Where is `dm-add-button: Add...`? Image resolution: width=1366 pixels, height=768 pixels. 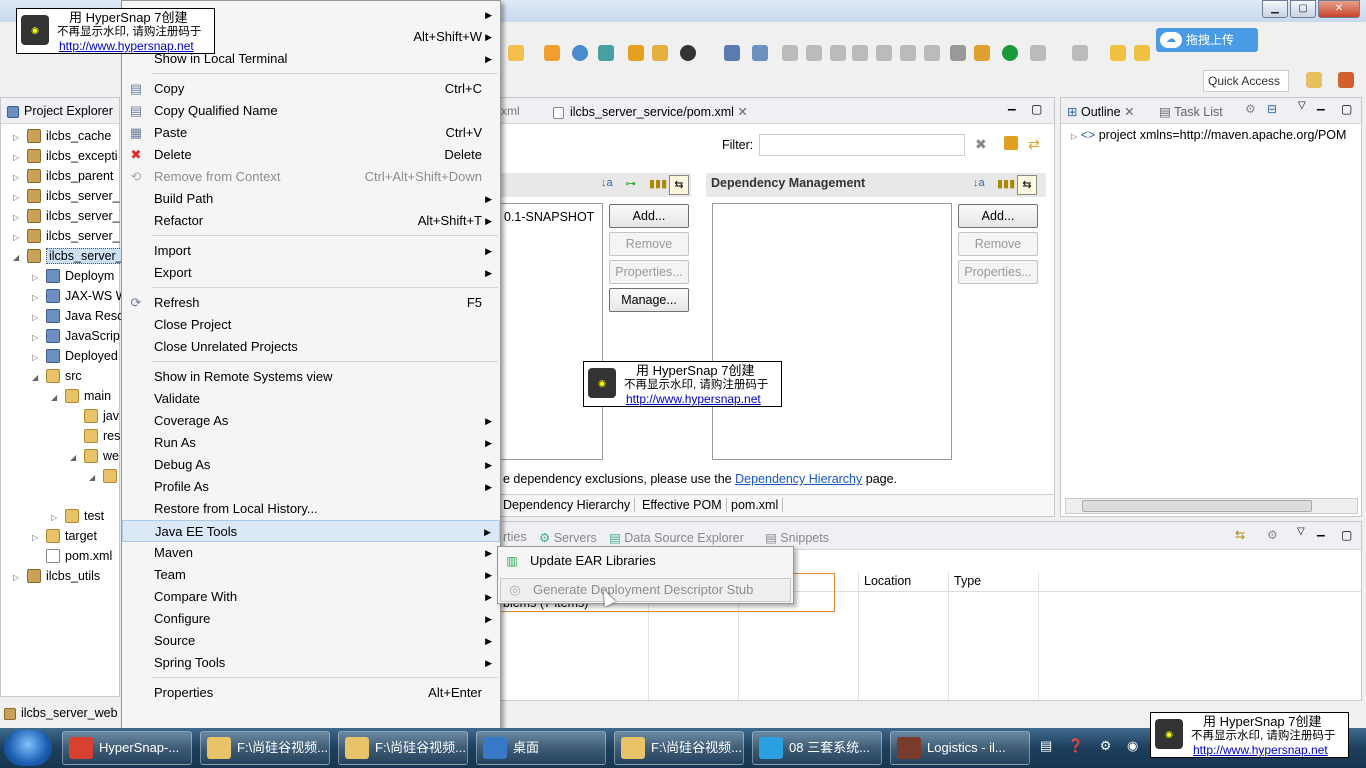 dm-add-button: Add... is located at coordinates (998, 216).